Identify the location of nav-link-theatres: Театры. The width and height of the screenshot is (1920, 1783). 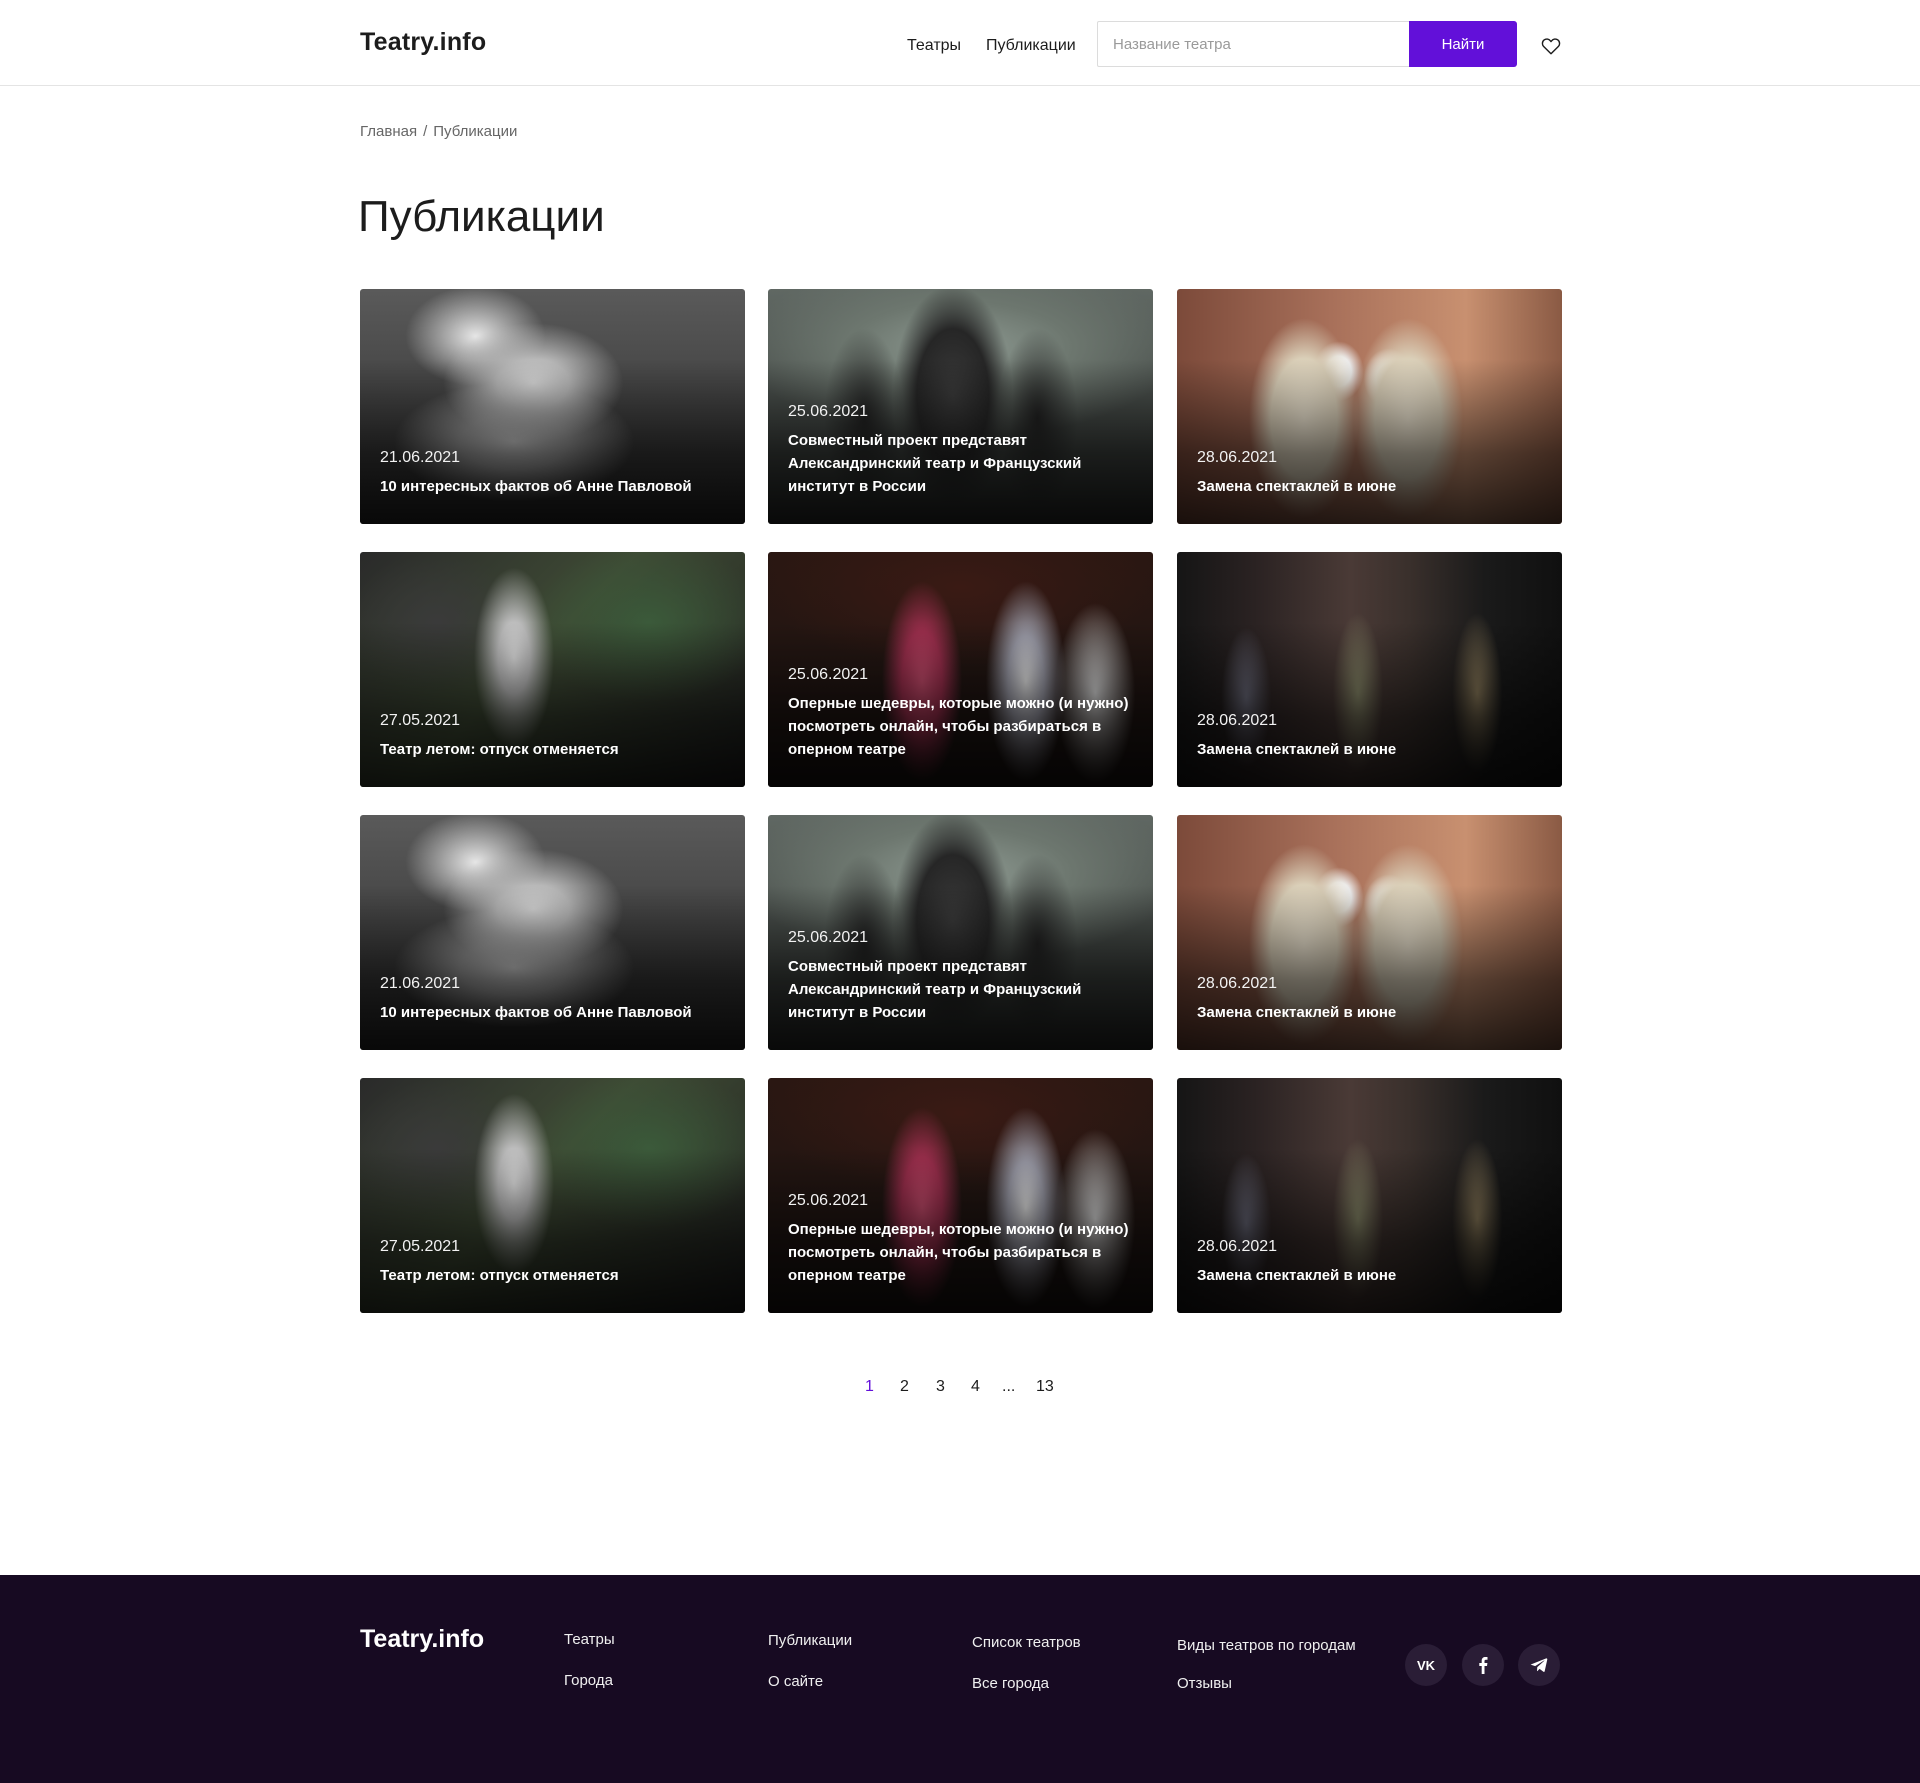
(934, 46).